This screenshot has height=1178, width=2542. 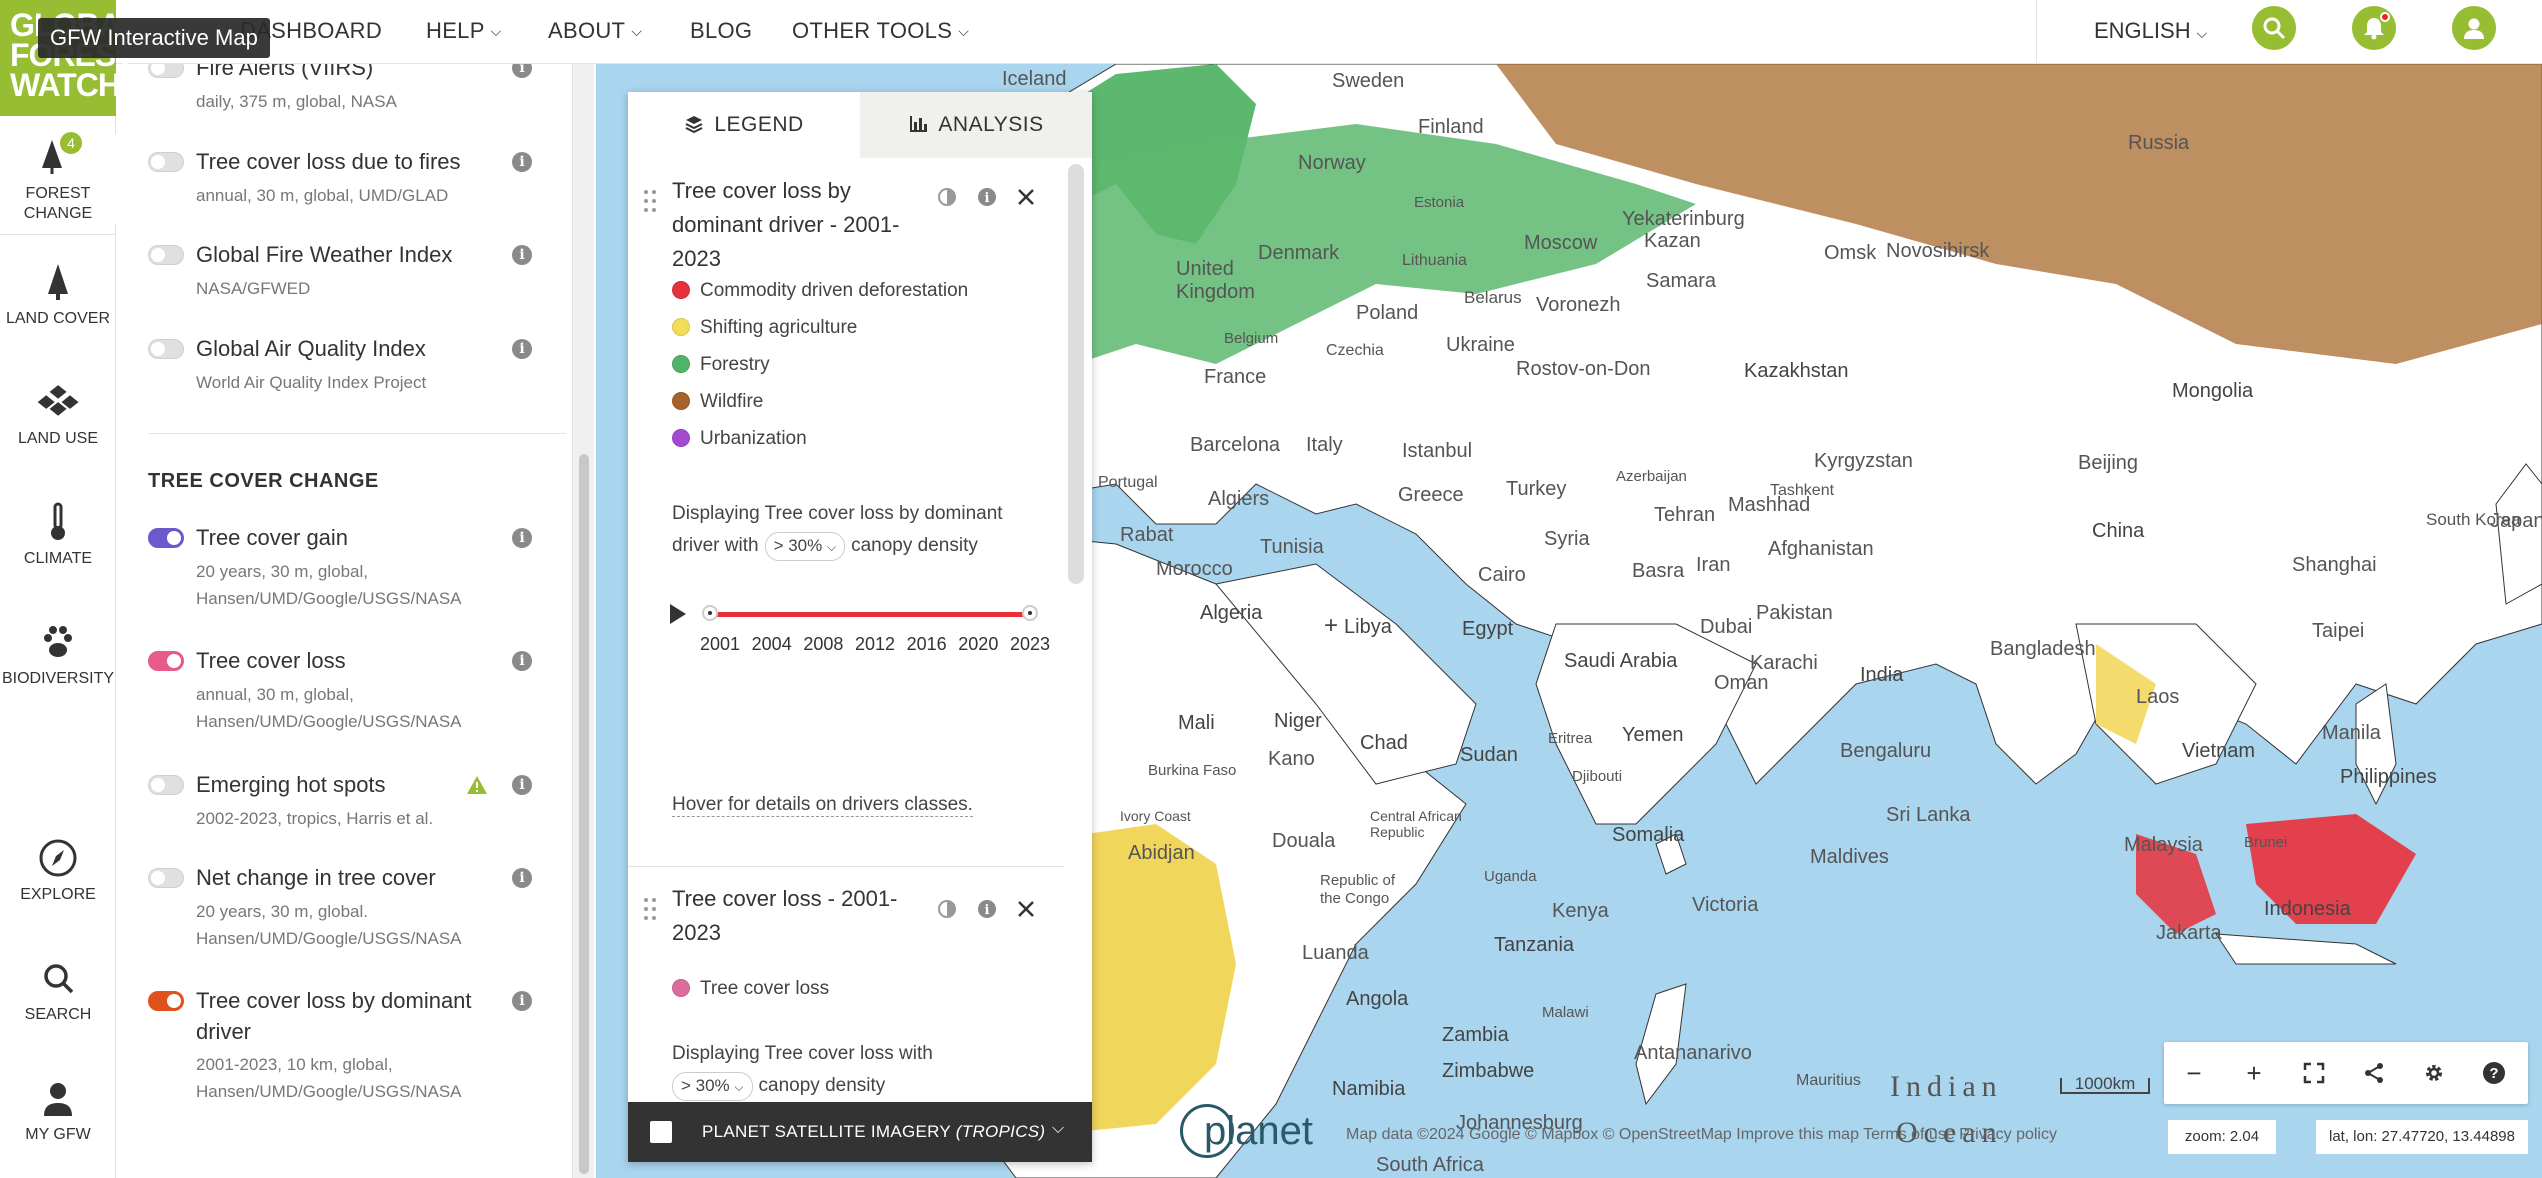 I want to click on panel-scrollbar, so click(x=583, y=621).